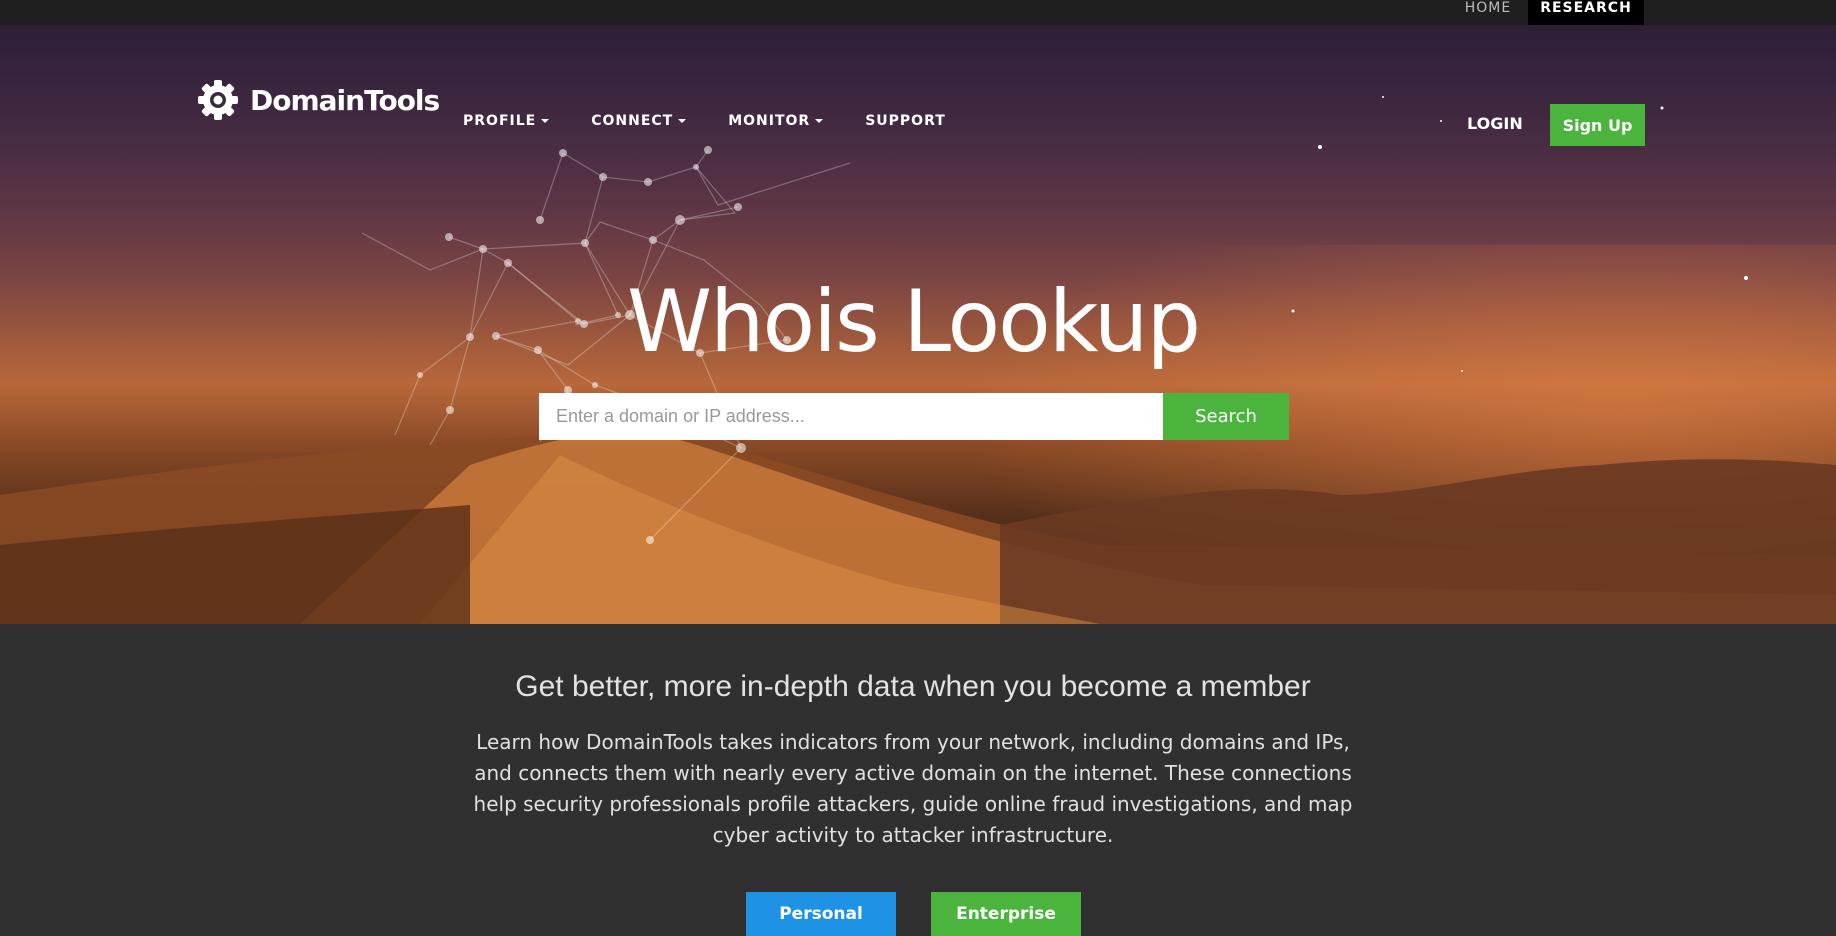  I want to click on nav-item-label: MONITOR, so click(769, 121).